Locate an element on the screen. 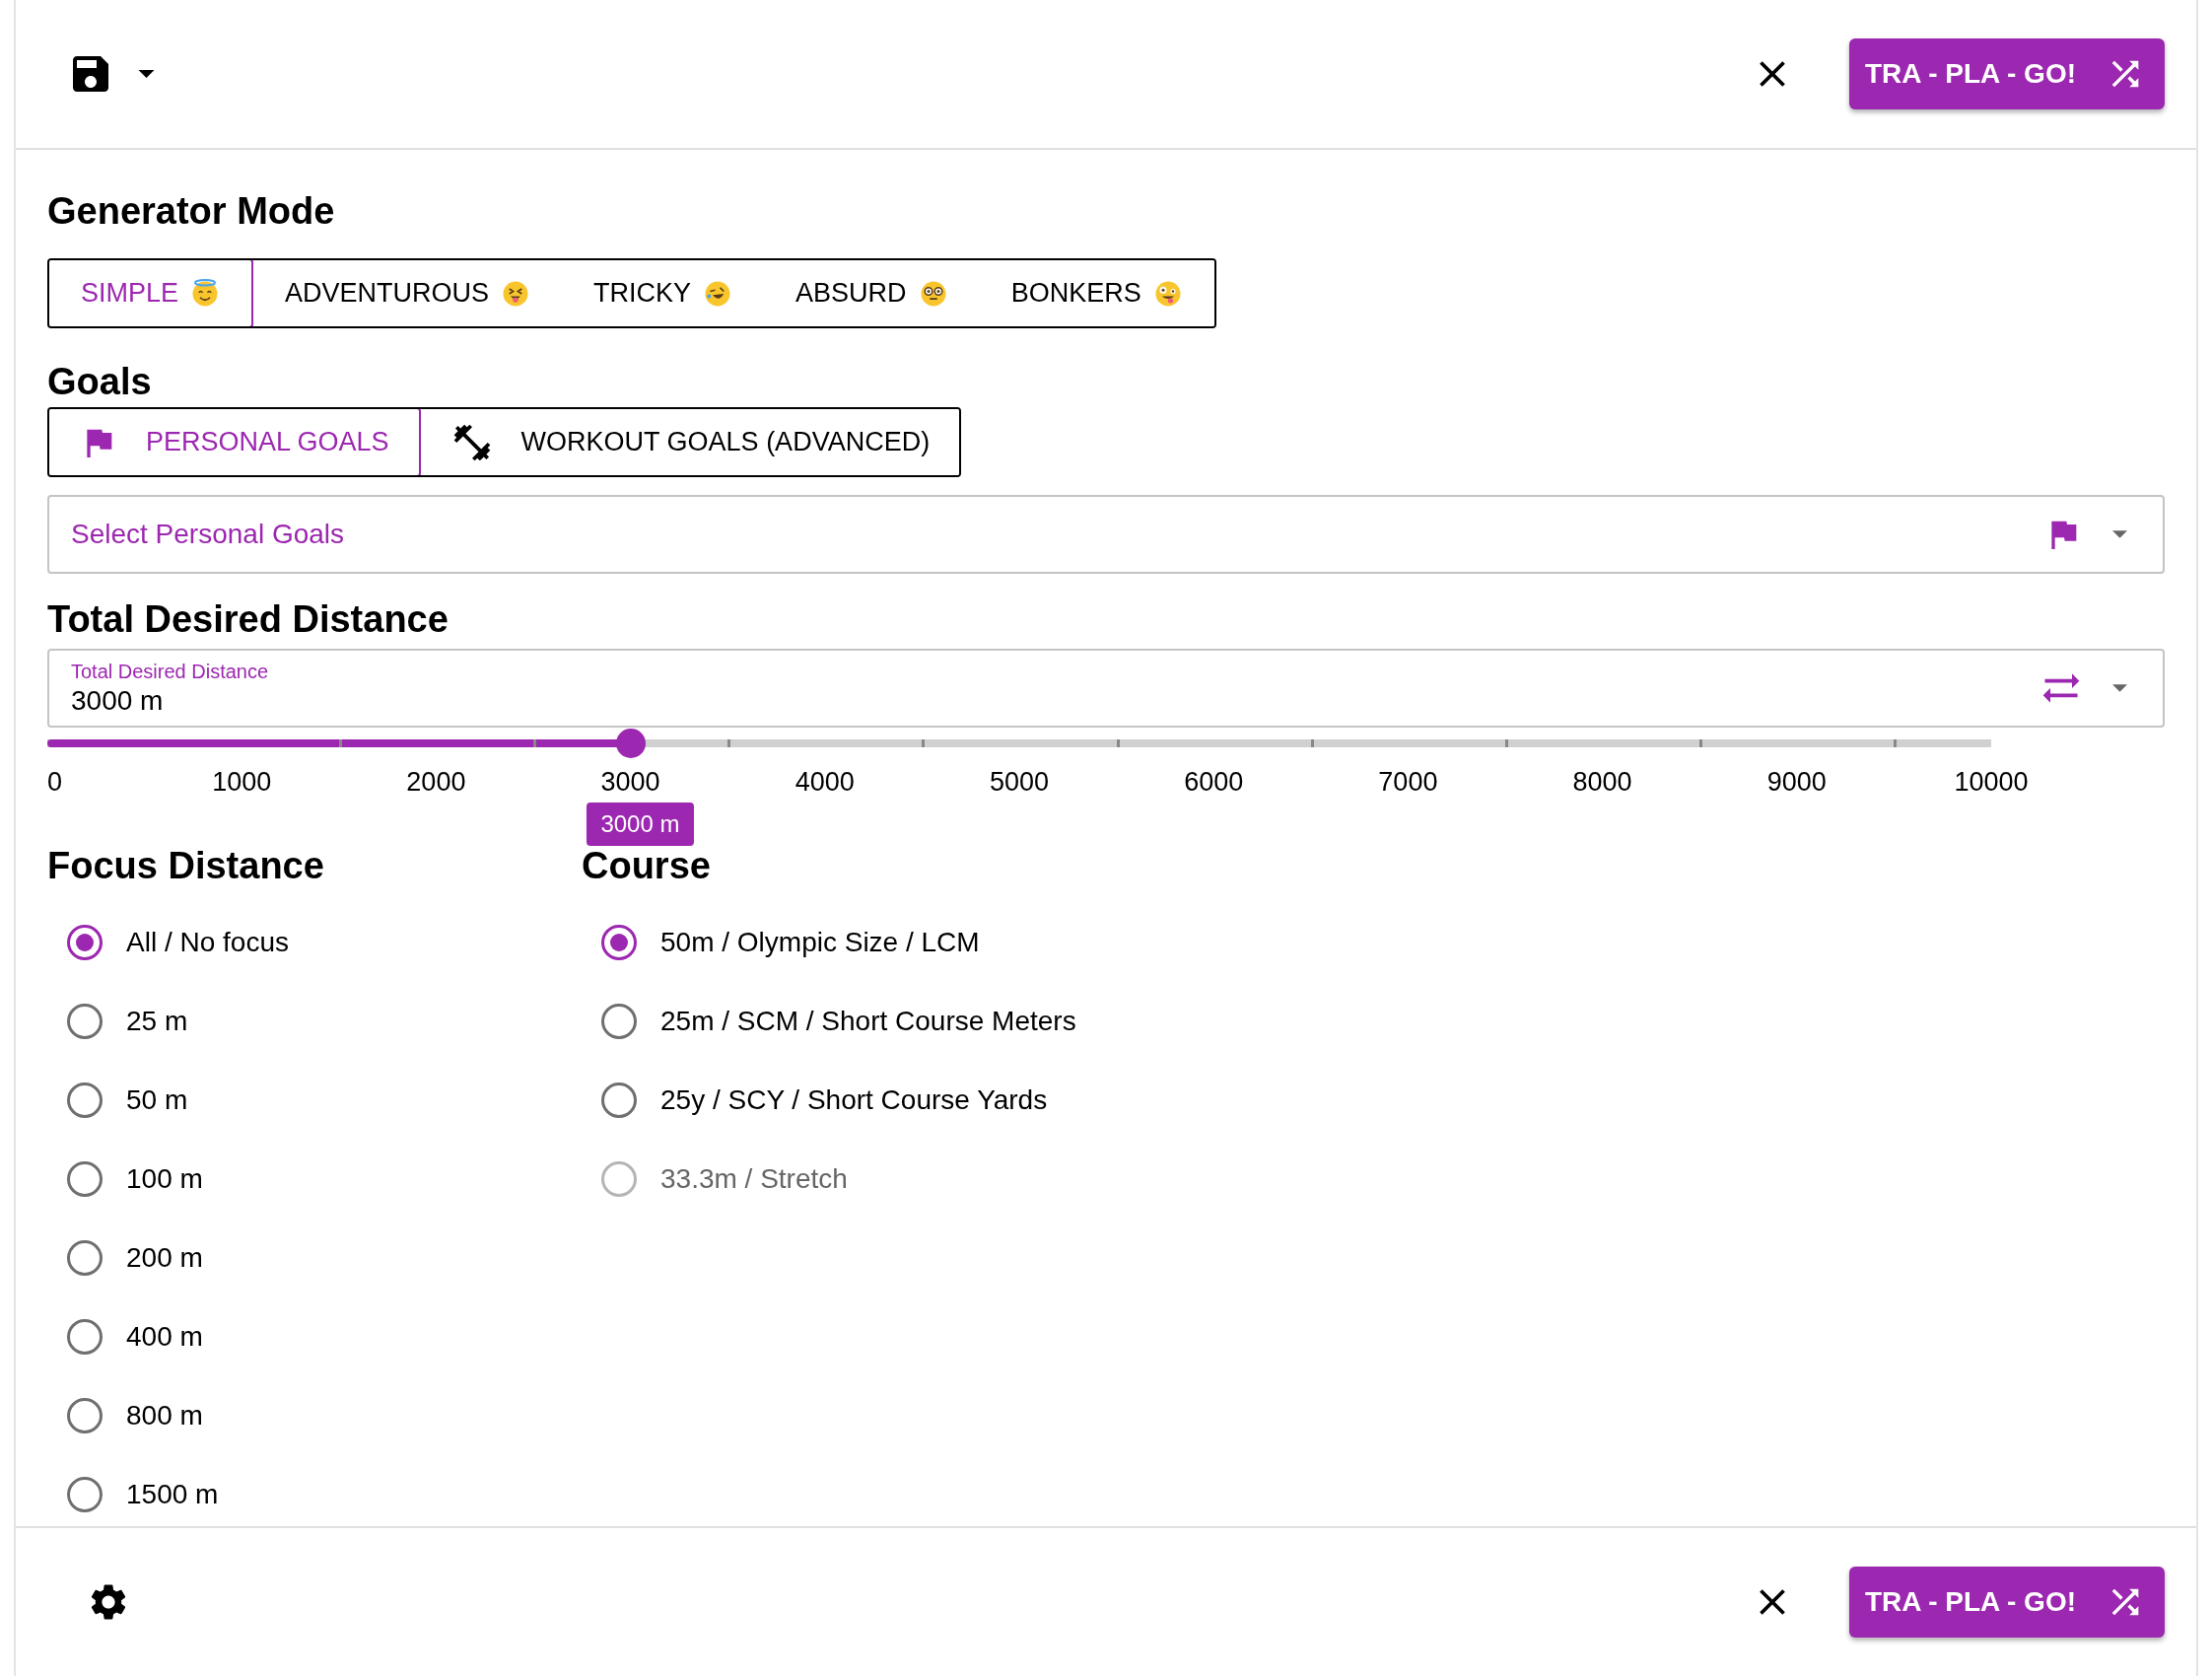  tick-label: 1000 is located at coordinates (242, 782).